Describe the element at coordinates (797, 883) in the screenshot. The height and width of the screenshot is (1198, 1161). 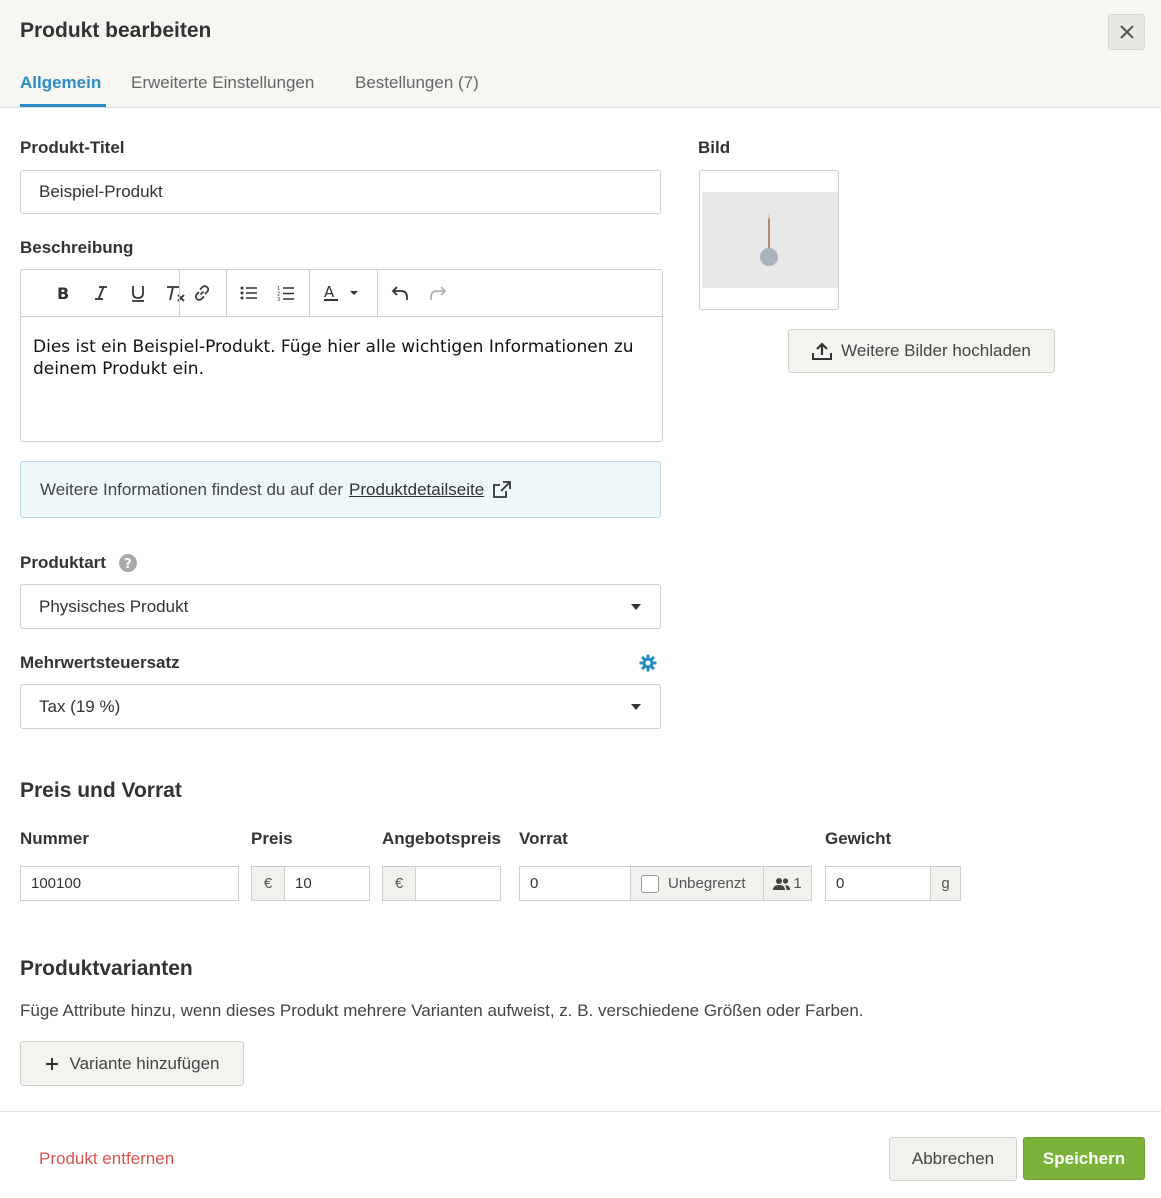
I see `per-customer-value: 1` at that location.